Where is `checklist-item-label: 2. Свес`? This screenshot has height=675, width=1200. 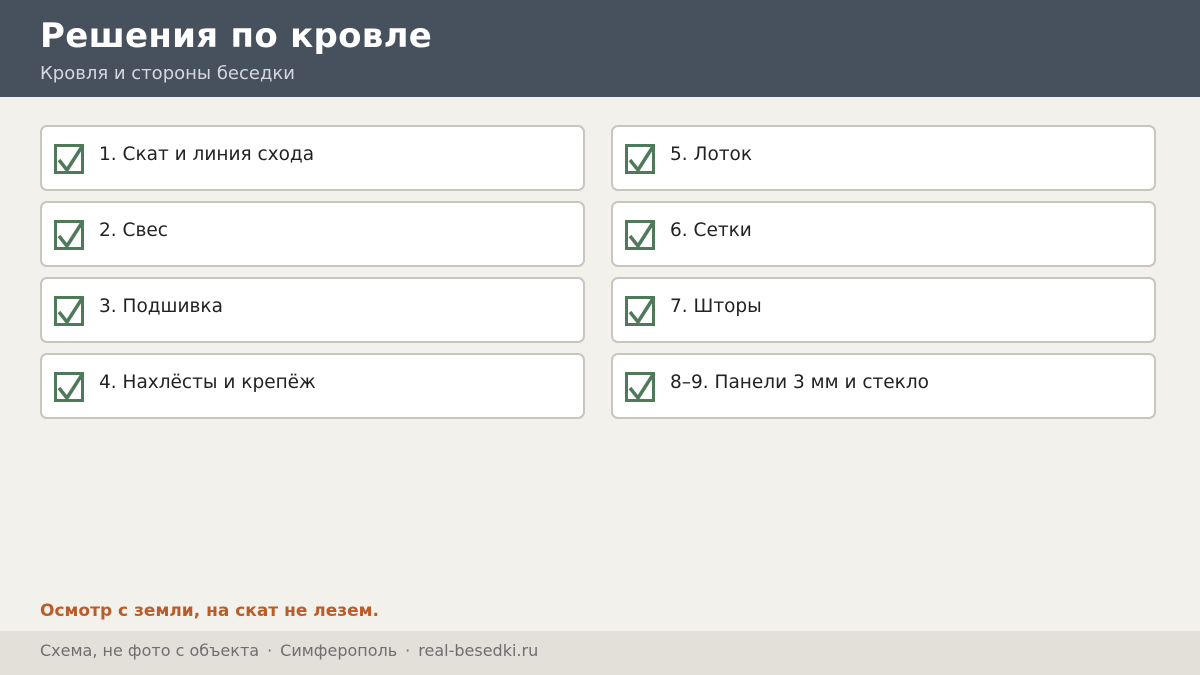 checklist-item-label: 2. Свес is located at coordinates (133, 230).